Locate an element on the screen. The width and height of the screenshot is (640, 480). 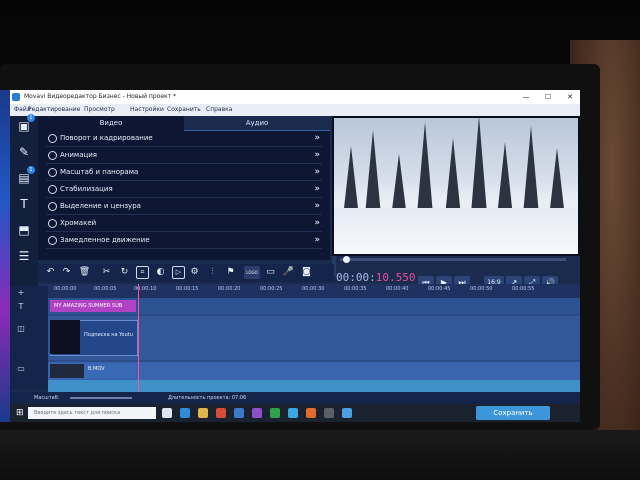
record-screen-icon: ▭ is located at coordinates (270, 272).